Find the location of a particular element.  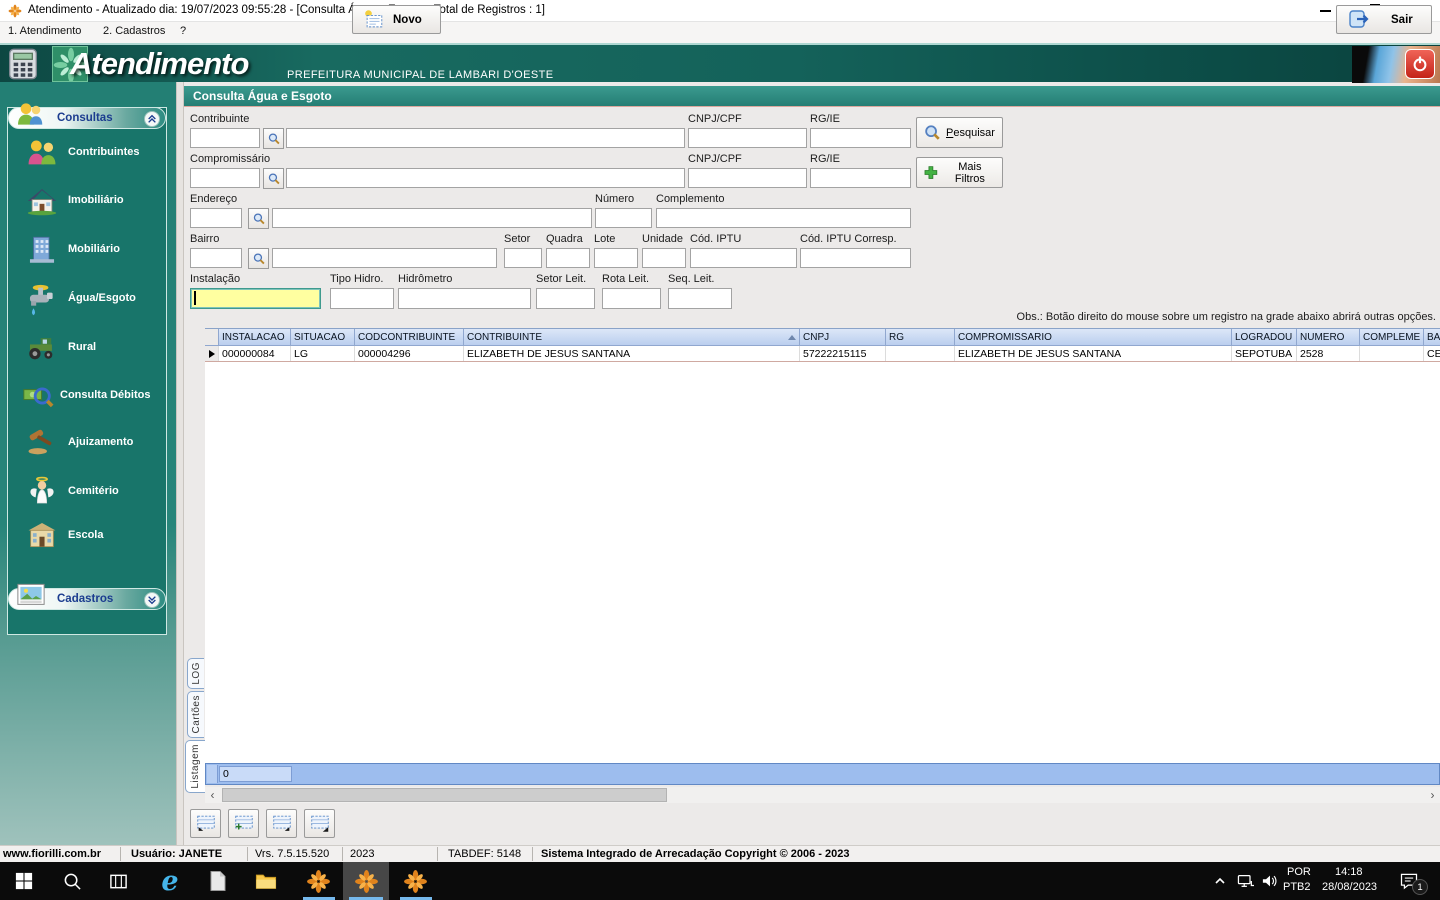

scroll-left-button: ‹ is located at coordinates (212, 795).